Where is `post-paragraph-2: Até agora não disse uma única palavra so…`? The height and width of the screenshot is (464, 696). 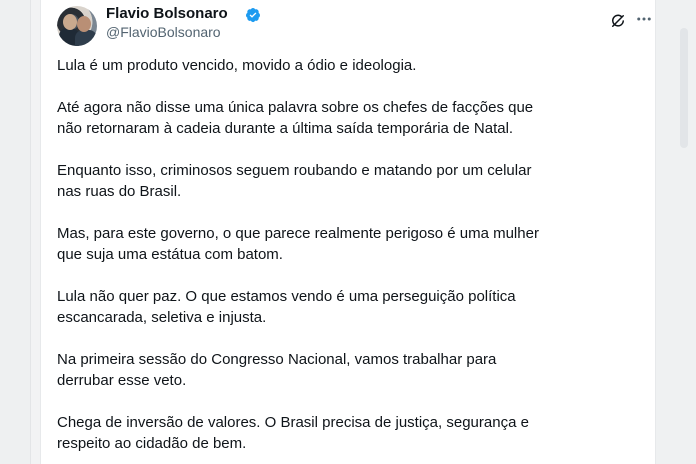 post-paragraph-2: Até agora não disse uma única palavra so… is located at coordinates (295, 118).